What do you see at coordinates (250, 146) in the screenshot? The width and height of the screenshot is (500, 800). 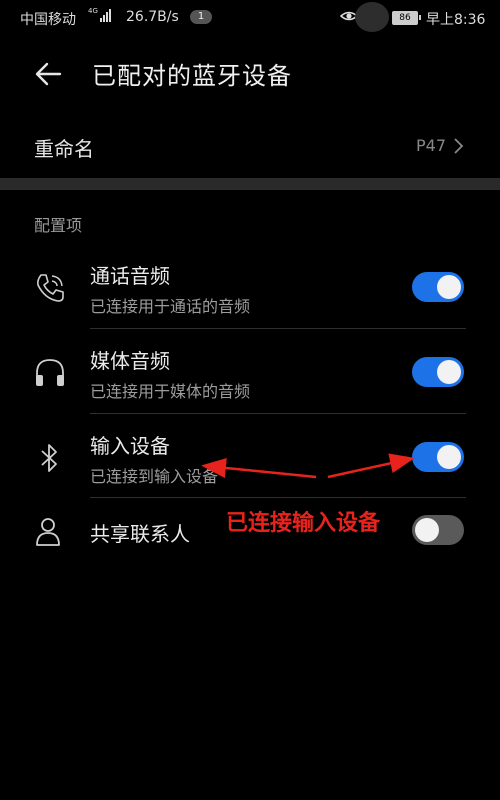 I see `rename-row: 重命名 P47` at bounding box center [250, 146].